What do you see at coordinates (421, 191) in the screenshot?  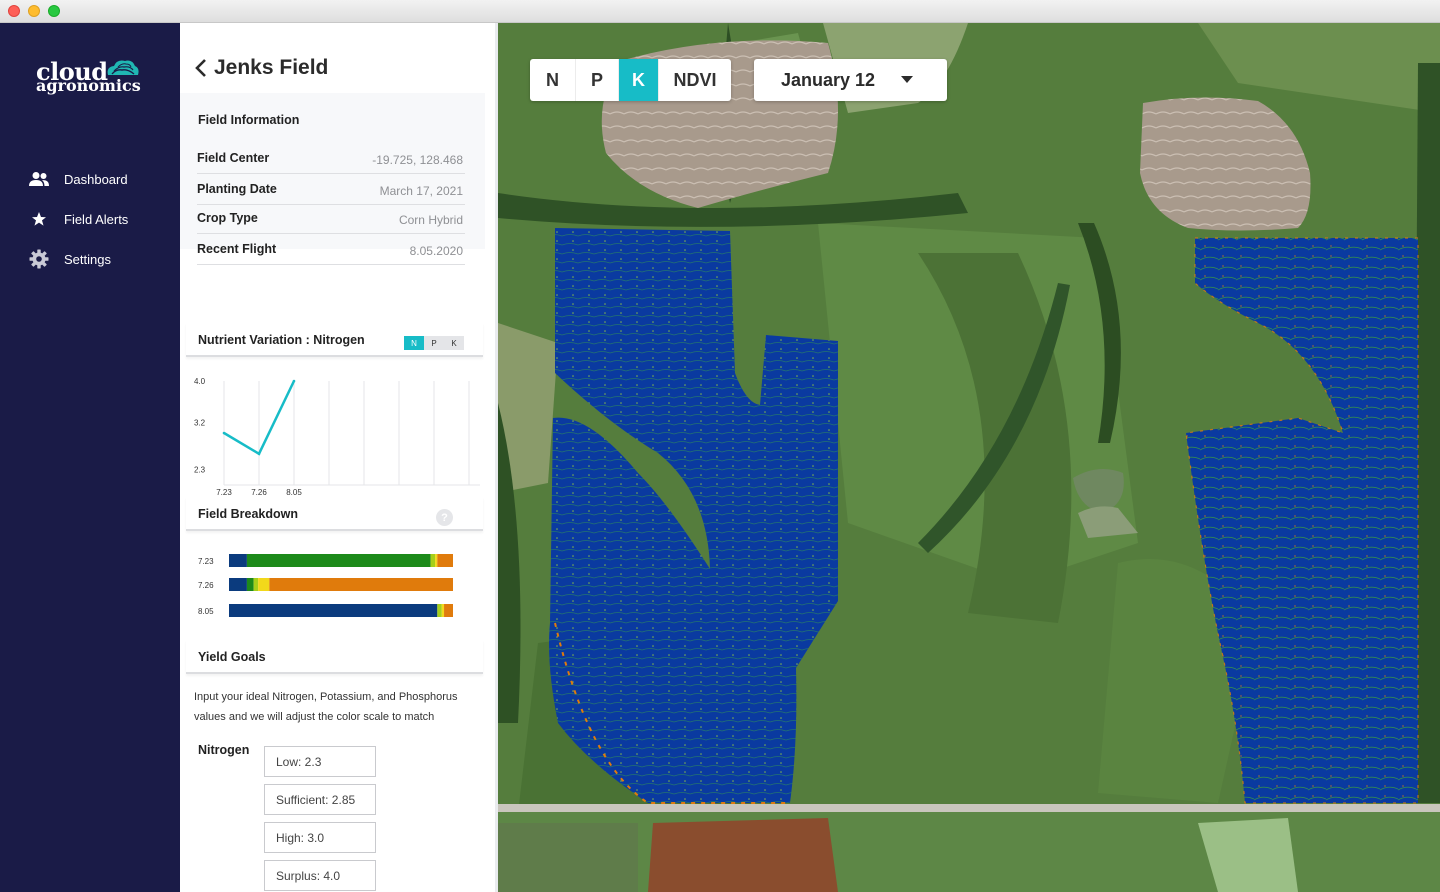 I see `info-value: March 17, 2021` at bounding box center [421, 191].